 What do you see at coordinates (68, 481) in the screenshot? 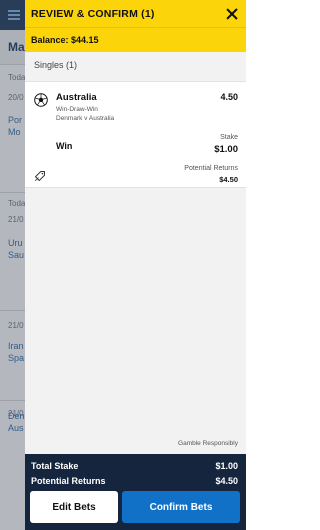
I see `total-returns-label: Potential Returns` at bounding box center [68, 481].